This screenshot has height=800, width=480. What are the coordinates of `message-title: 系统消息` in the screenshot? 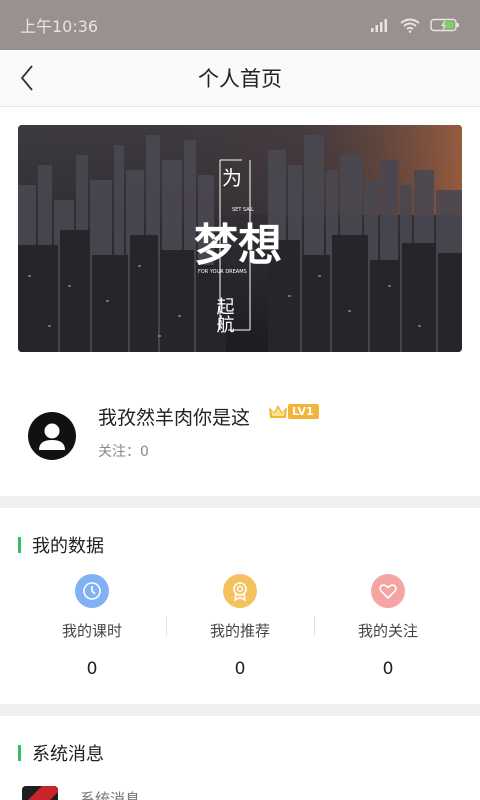 It's located at (110, 795).